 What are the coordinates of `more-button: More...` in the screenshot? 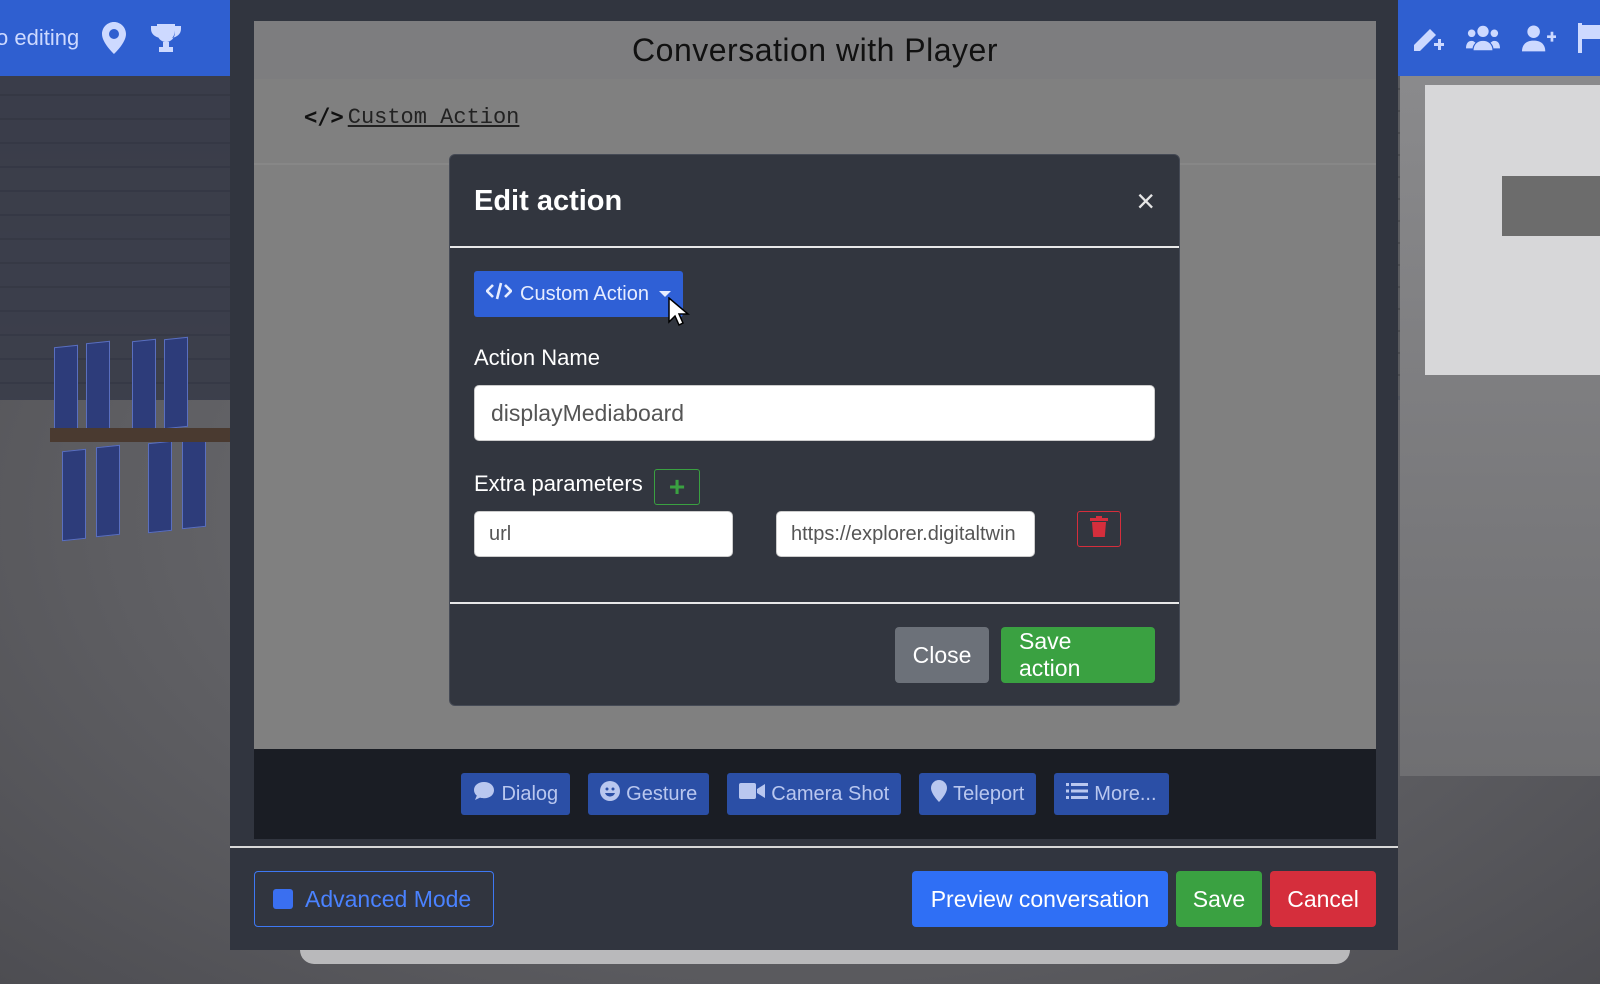 It's located at (1111, 794).